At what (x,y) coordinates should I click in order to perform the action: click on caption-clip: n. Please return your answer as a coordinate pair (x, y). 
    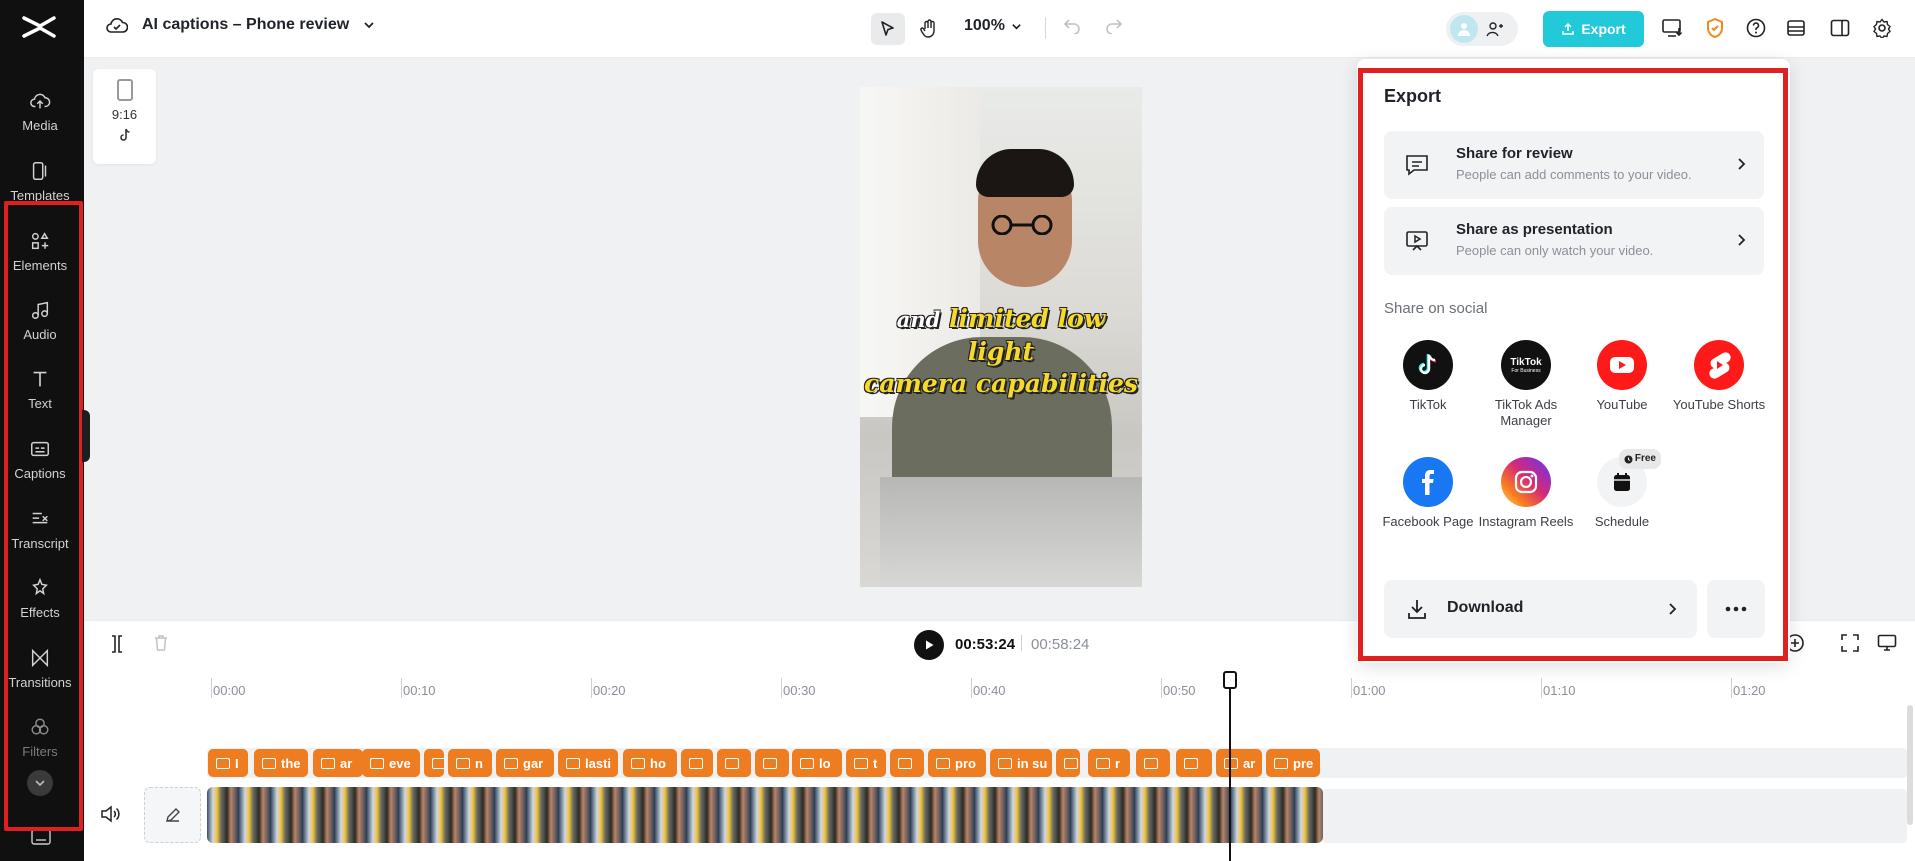
    Looking at the image, I should click on (470, 763).